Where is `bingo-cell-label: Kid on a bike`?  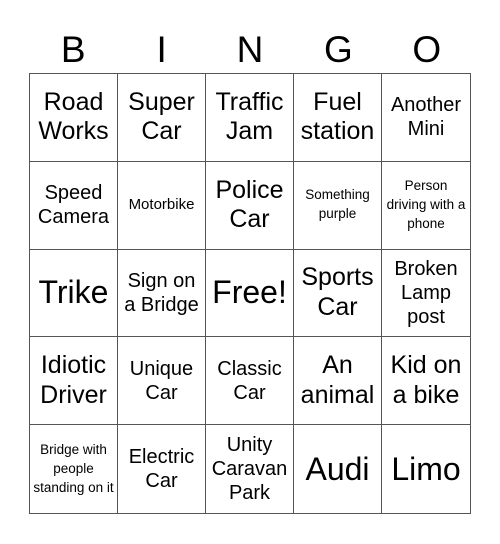
bingo-cell-label: Kid on a bike is located at coordinates (426, 380).